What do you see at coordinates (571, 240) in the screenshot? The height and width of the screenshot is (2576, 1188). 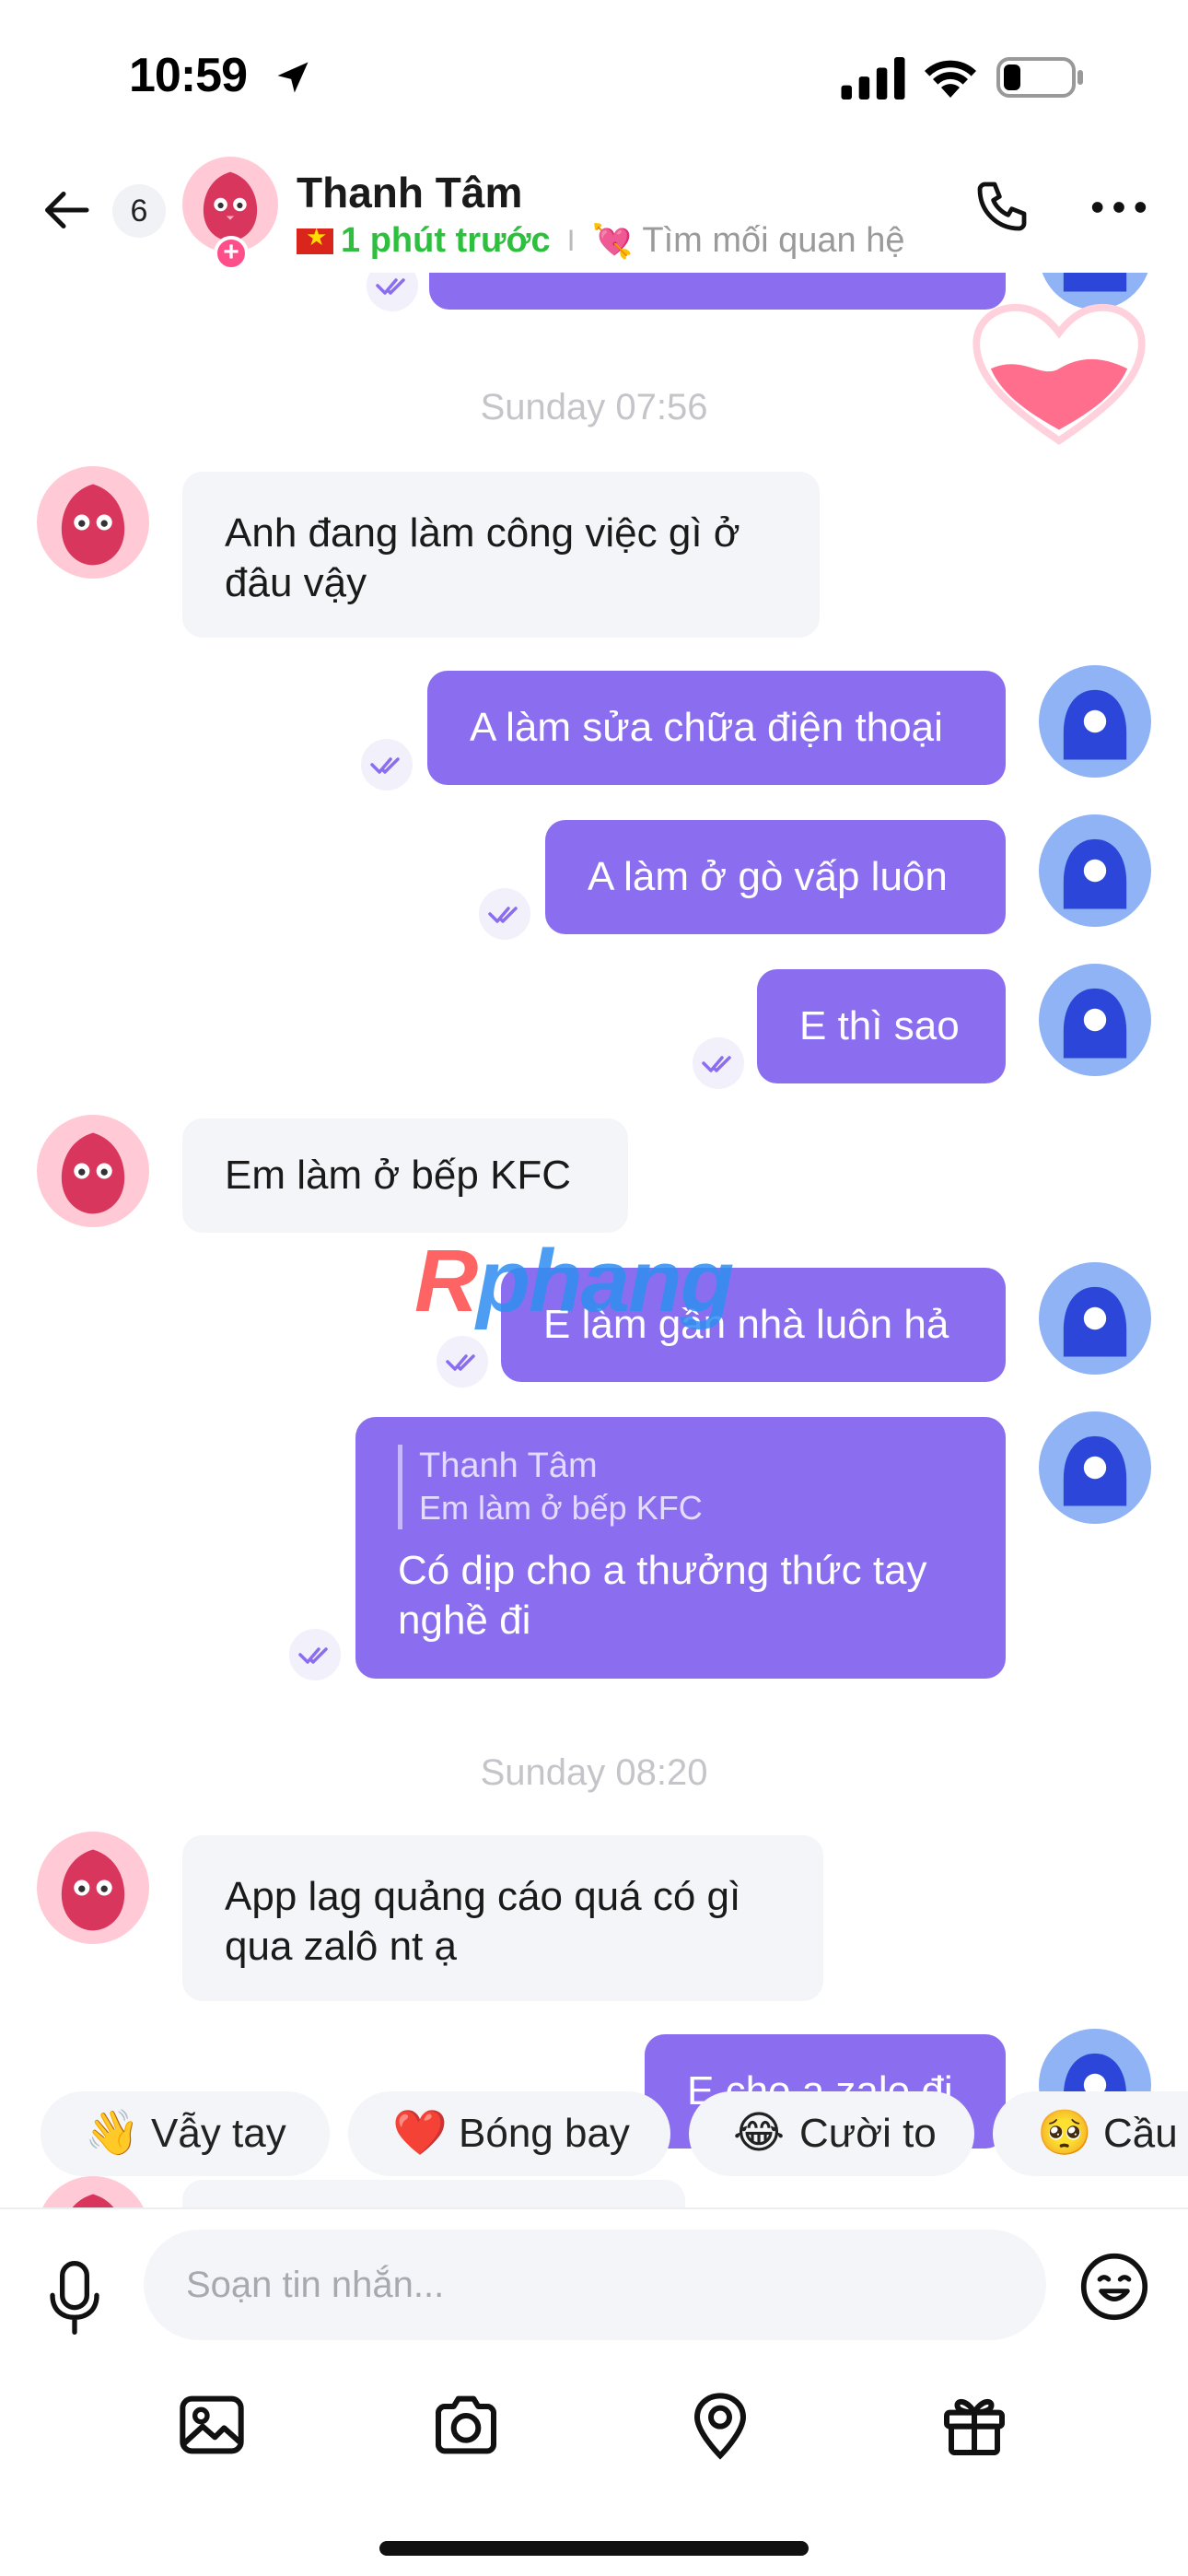 I see `subline-separator: I` at bounding box center [571, 240].